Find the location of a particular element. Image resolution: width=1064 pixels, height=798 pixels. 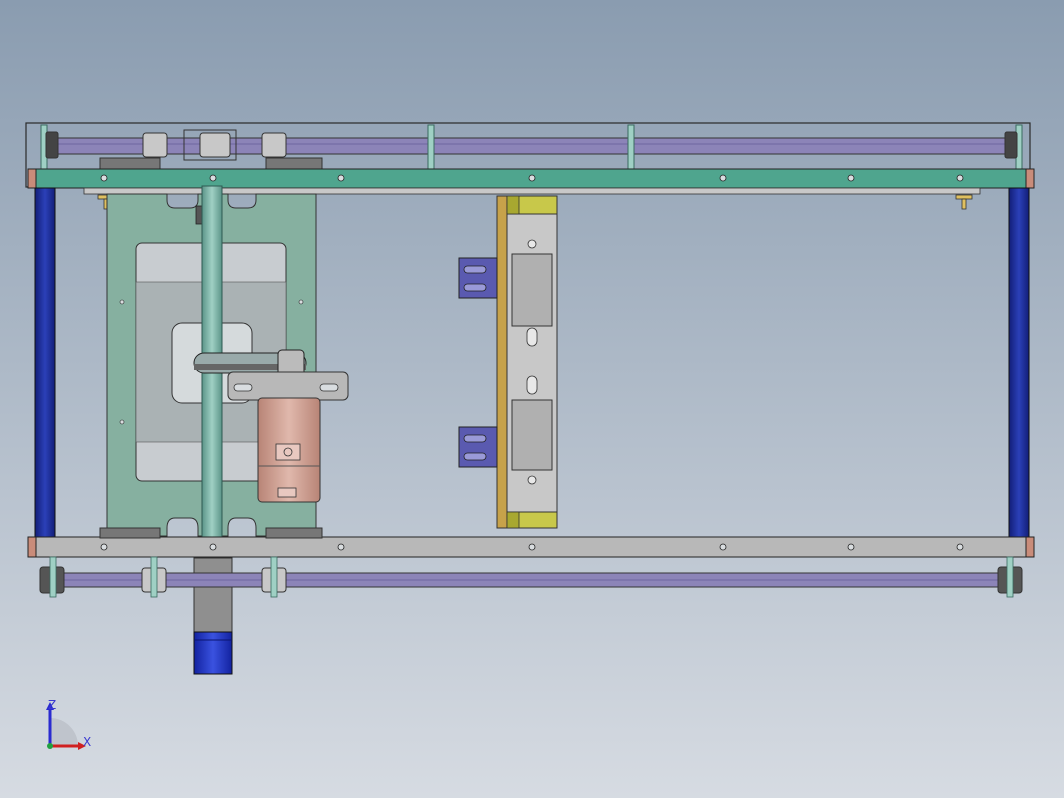

drive-shaft is located at coordinates (212, 374).